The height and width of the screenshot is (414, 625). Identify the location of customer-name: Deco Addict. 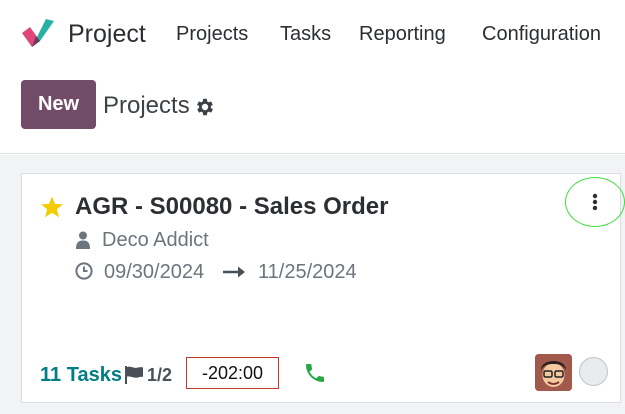
(155, 240).